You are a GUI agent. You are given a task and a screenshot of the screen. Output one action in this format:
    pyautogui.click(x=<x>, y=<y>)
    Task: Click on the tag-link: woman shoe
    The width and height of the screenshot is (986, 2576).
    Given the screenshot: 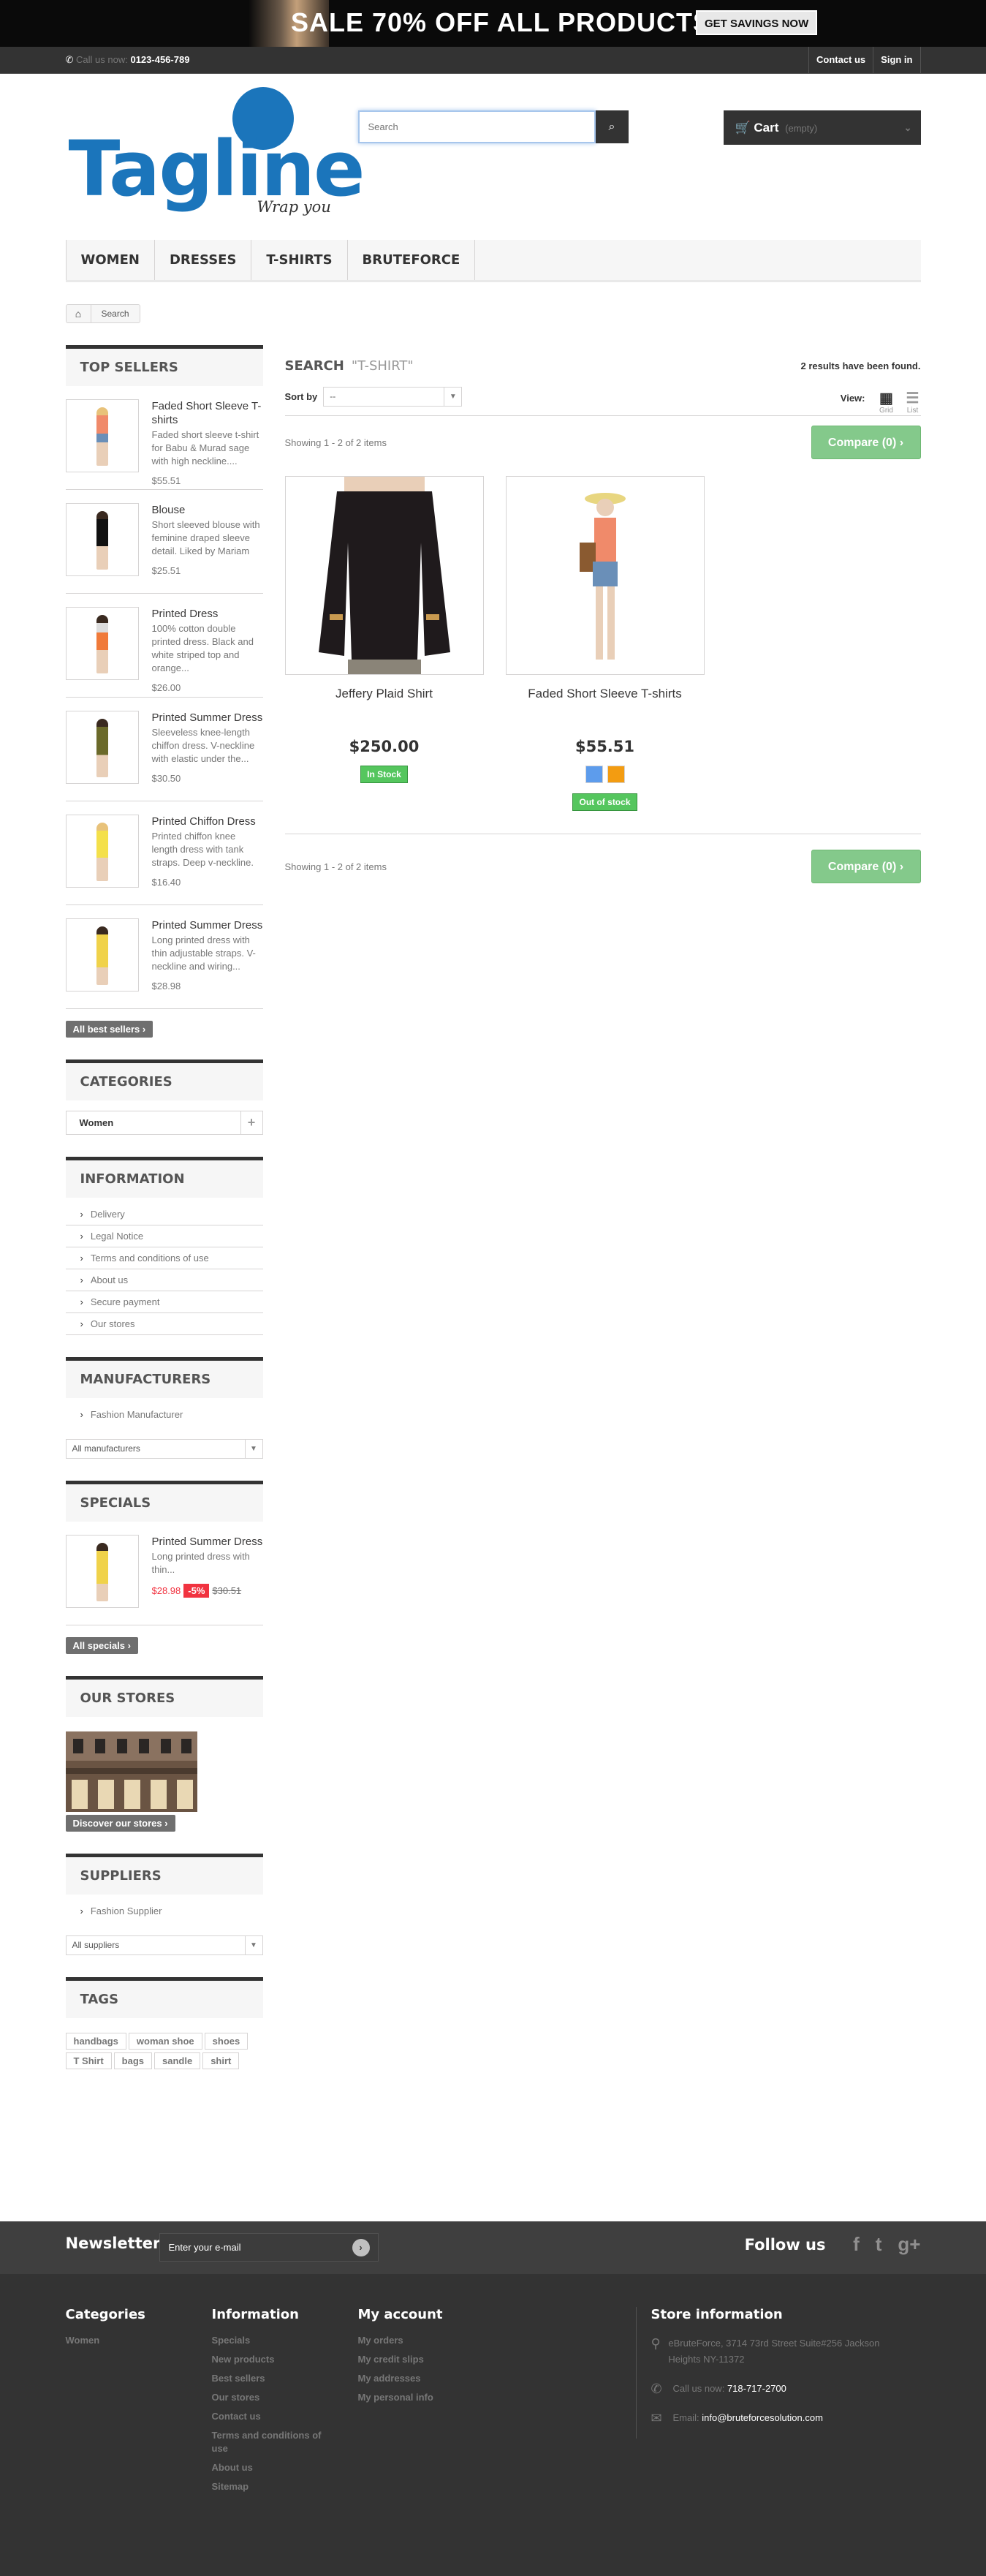 What is the action you would take?
    pyautogui.click(x=165, y=2041)
    